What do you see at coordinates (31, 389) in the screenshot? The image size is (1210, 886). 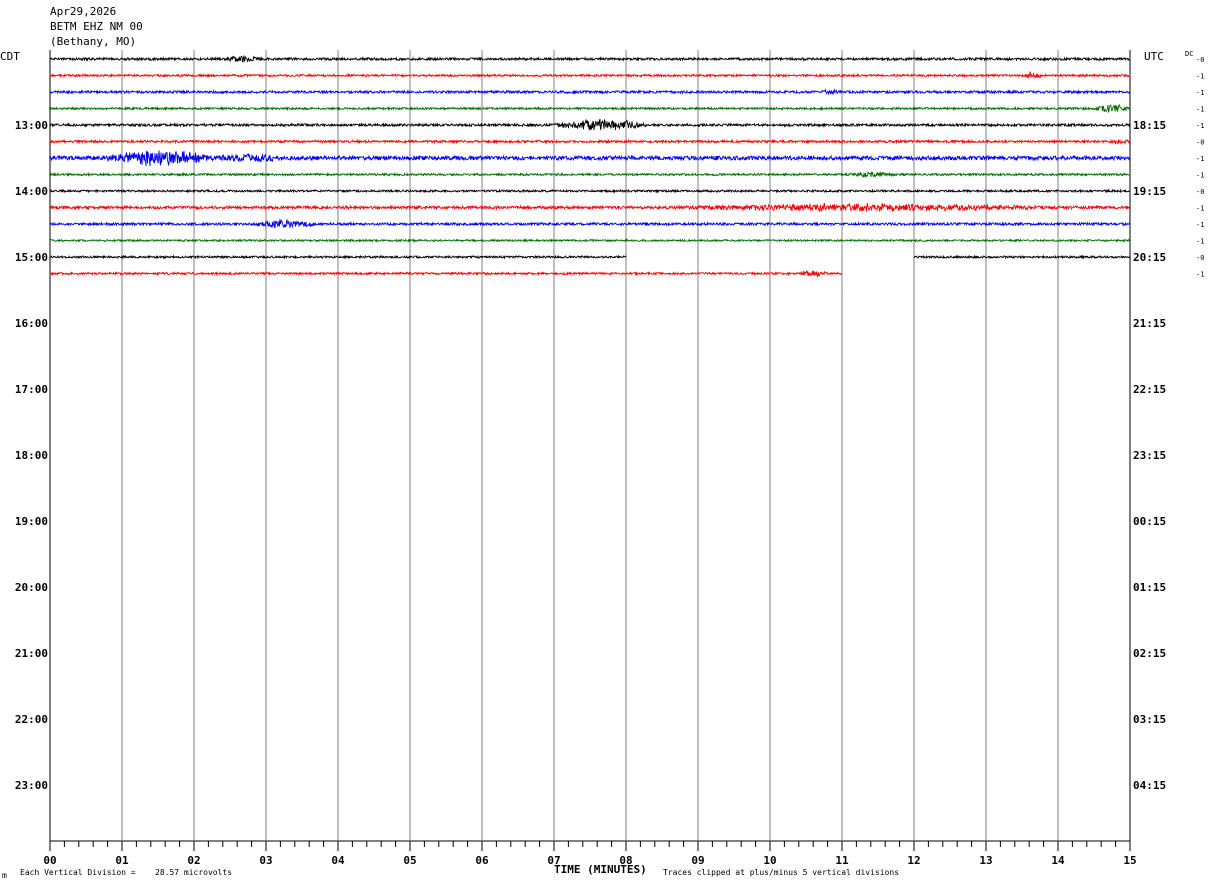 I see `cdt-hour-label: 17:00` at bounding box center [31, 389].